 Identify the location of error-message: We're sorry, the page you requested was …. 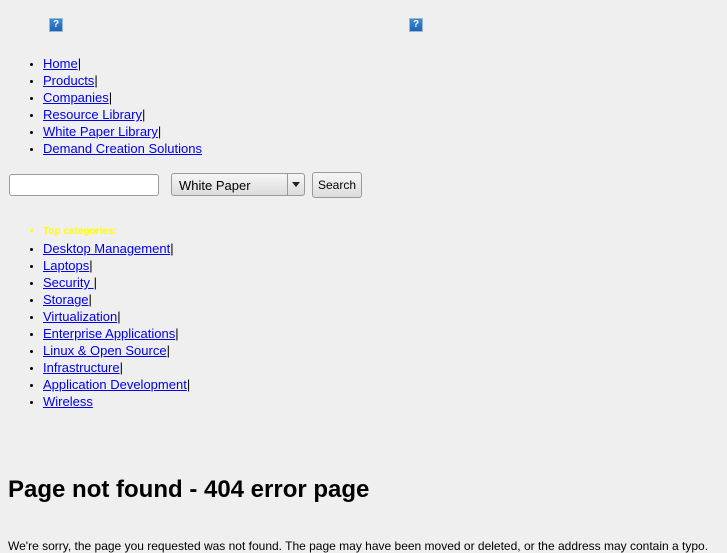
(358, 546).